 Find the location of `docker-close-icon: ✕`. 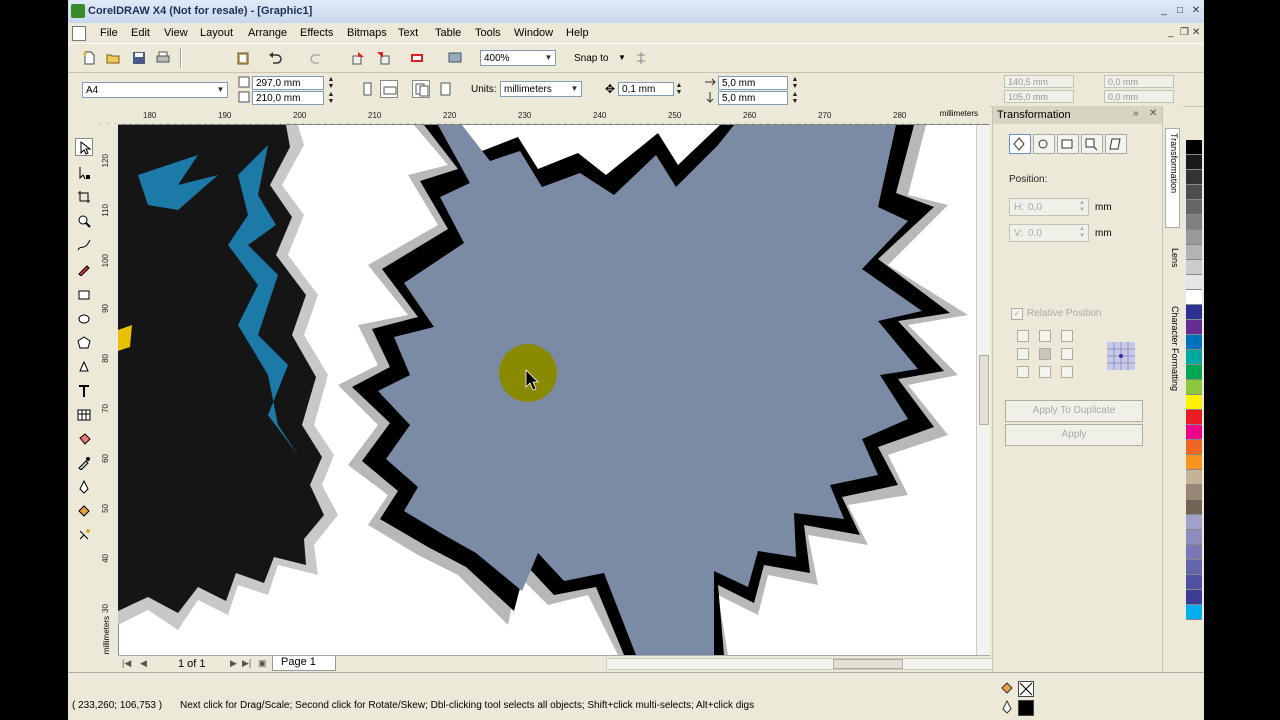

docker-close-icon: ✕ is located at coordinates (1153, 113).